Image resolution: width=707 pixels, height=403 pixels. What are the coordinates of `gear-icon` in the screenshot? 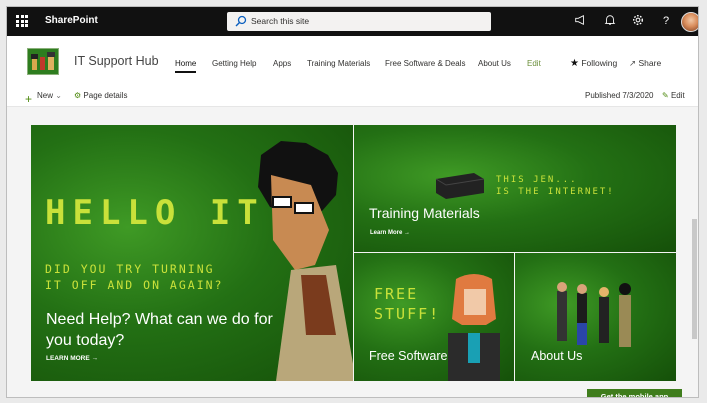 It's located at (638, 21).